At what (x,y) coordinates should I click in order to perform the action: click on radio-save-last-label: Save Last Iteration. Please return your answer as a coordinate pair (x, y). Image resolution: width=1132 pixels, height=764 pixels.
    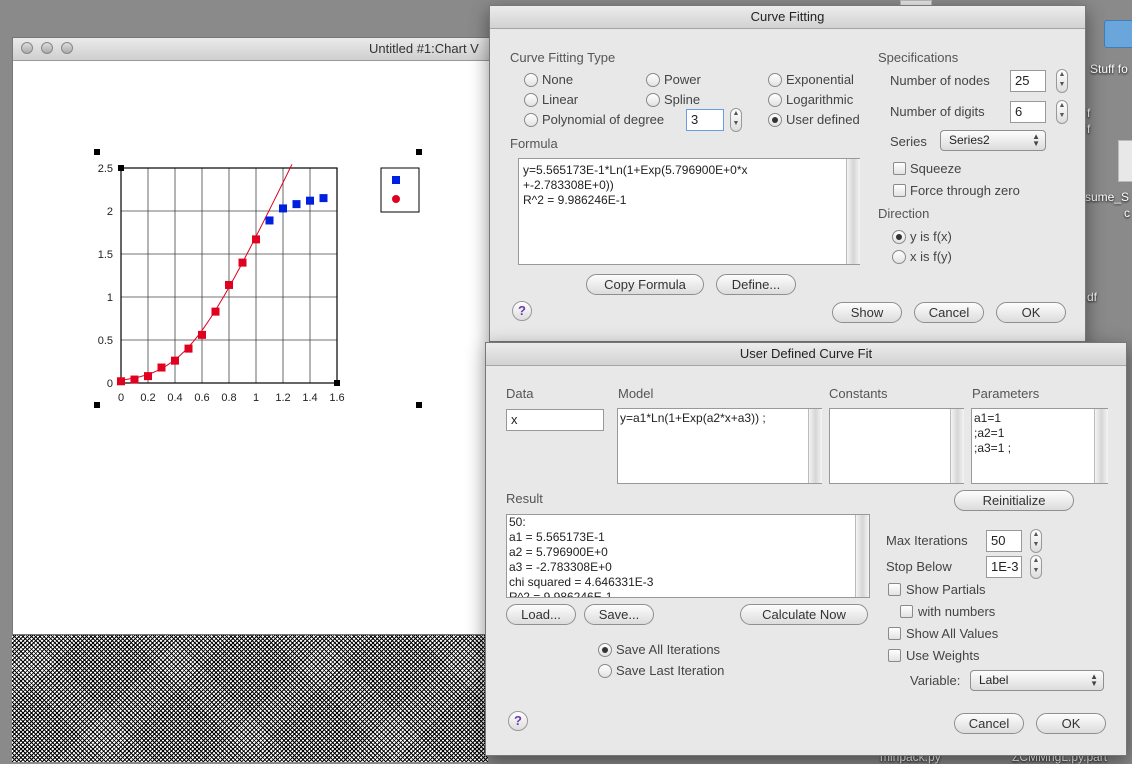
    Looking at the image, I should click on (670, 670).